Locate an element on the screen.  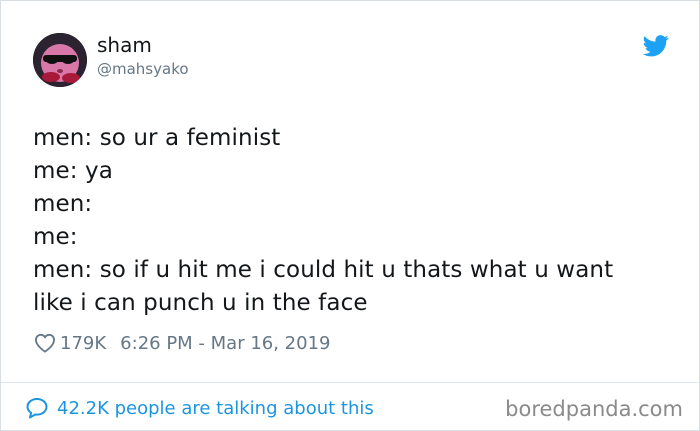
avatar-image is located at coordinates (60, 60).